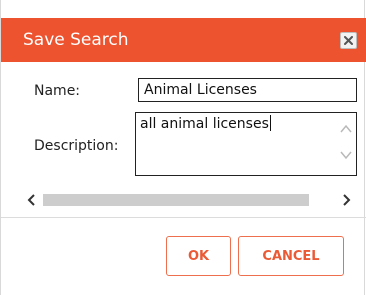  I want to click on cancel-button: CANCEL, so click(291, 256).